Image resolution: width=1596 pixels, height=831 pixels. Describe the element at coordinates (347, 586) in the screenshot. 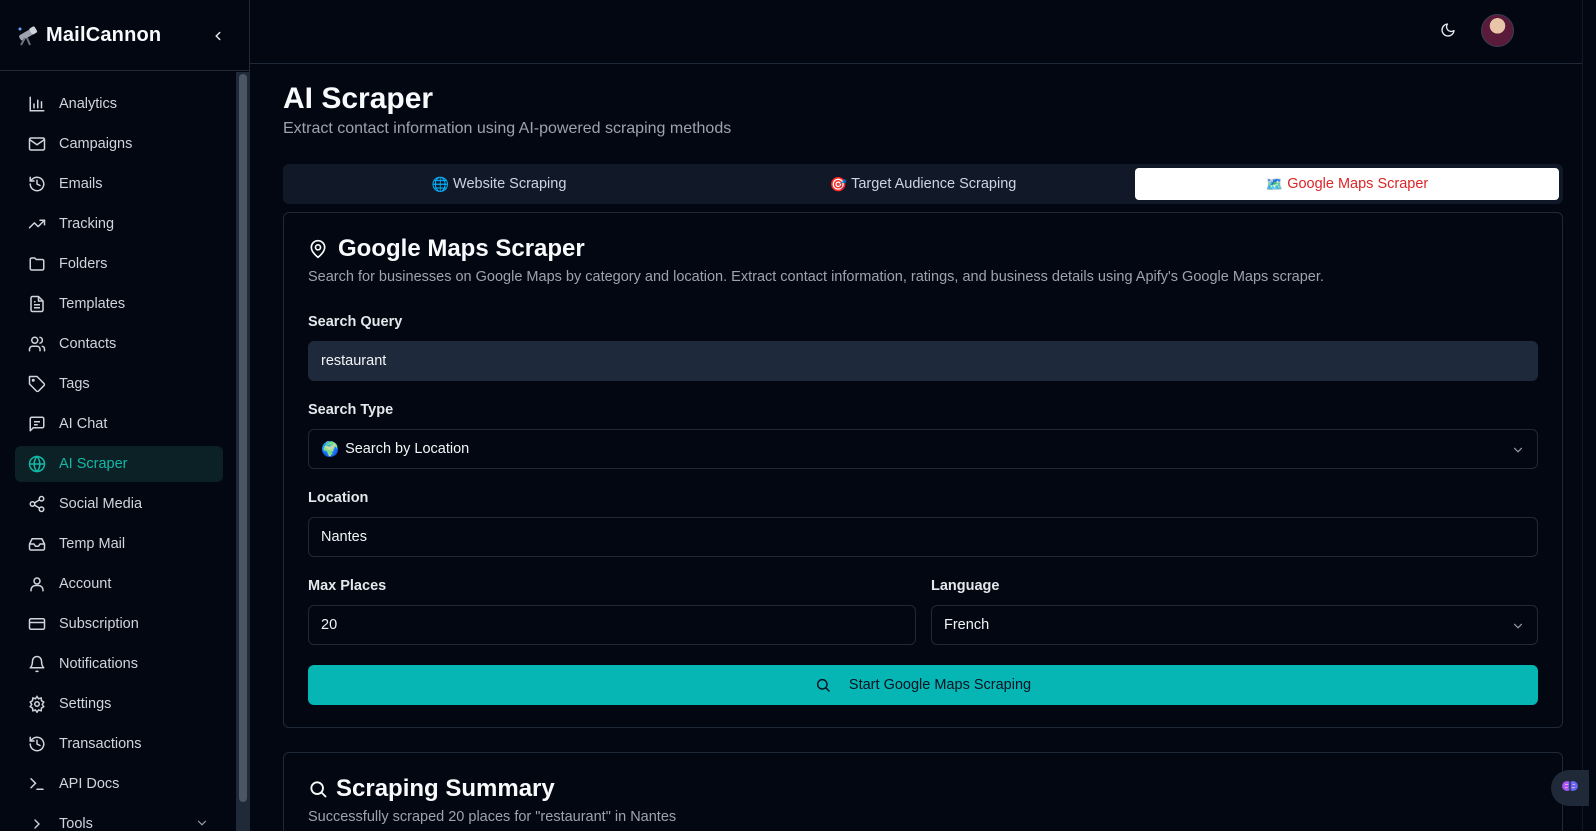

I see `max-places-label: Max Places` at that location.